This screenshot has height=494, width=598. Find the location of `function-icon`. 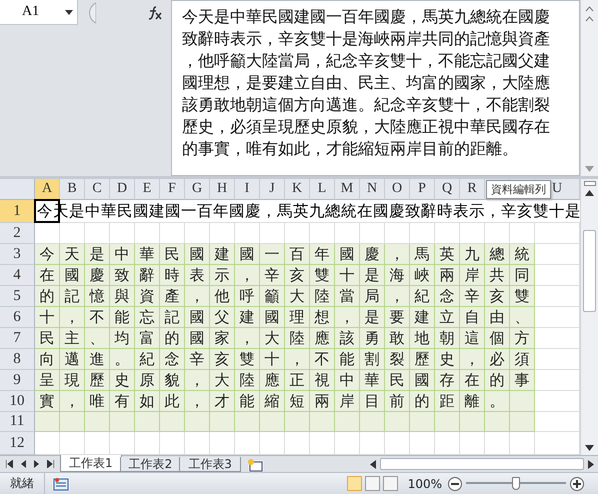

function-icon is located at coordinates (155, 13).